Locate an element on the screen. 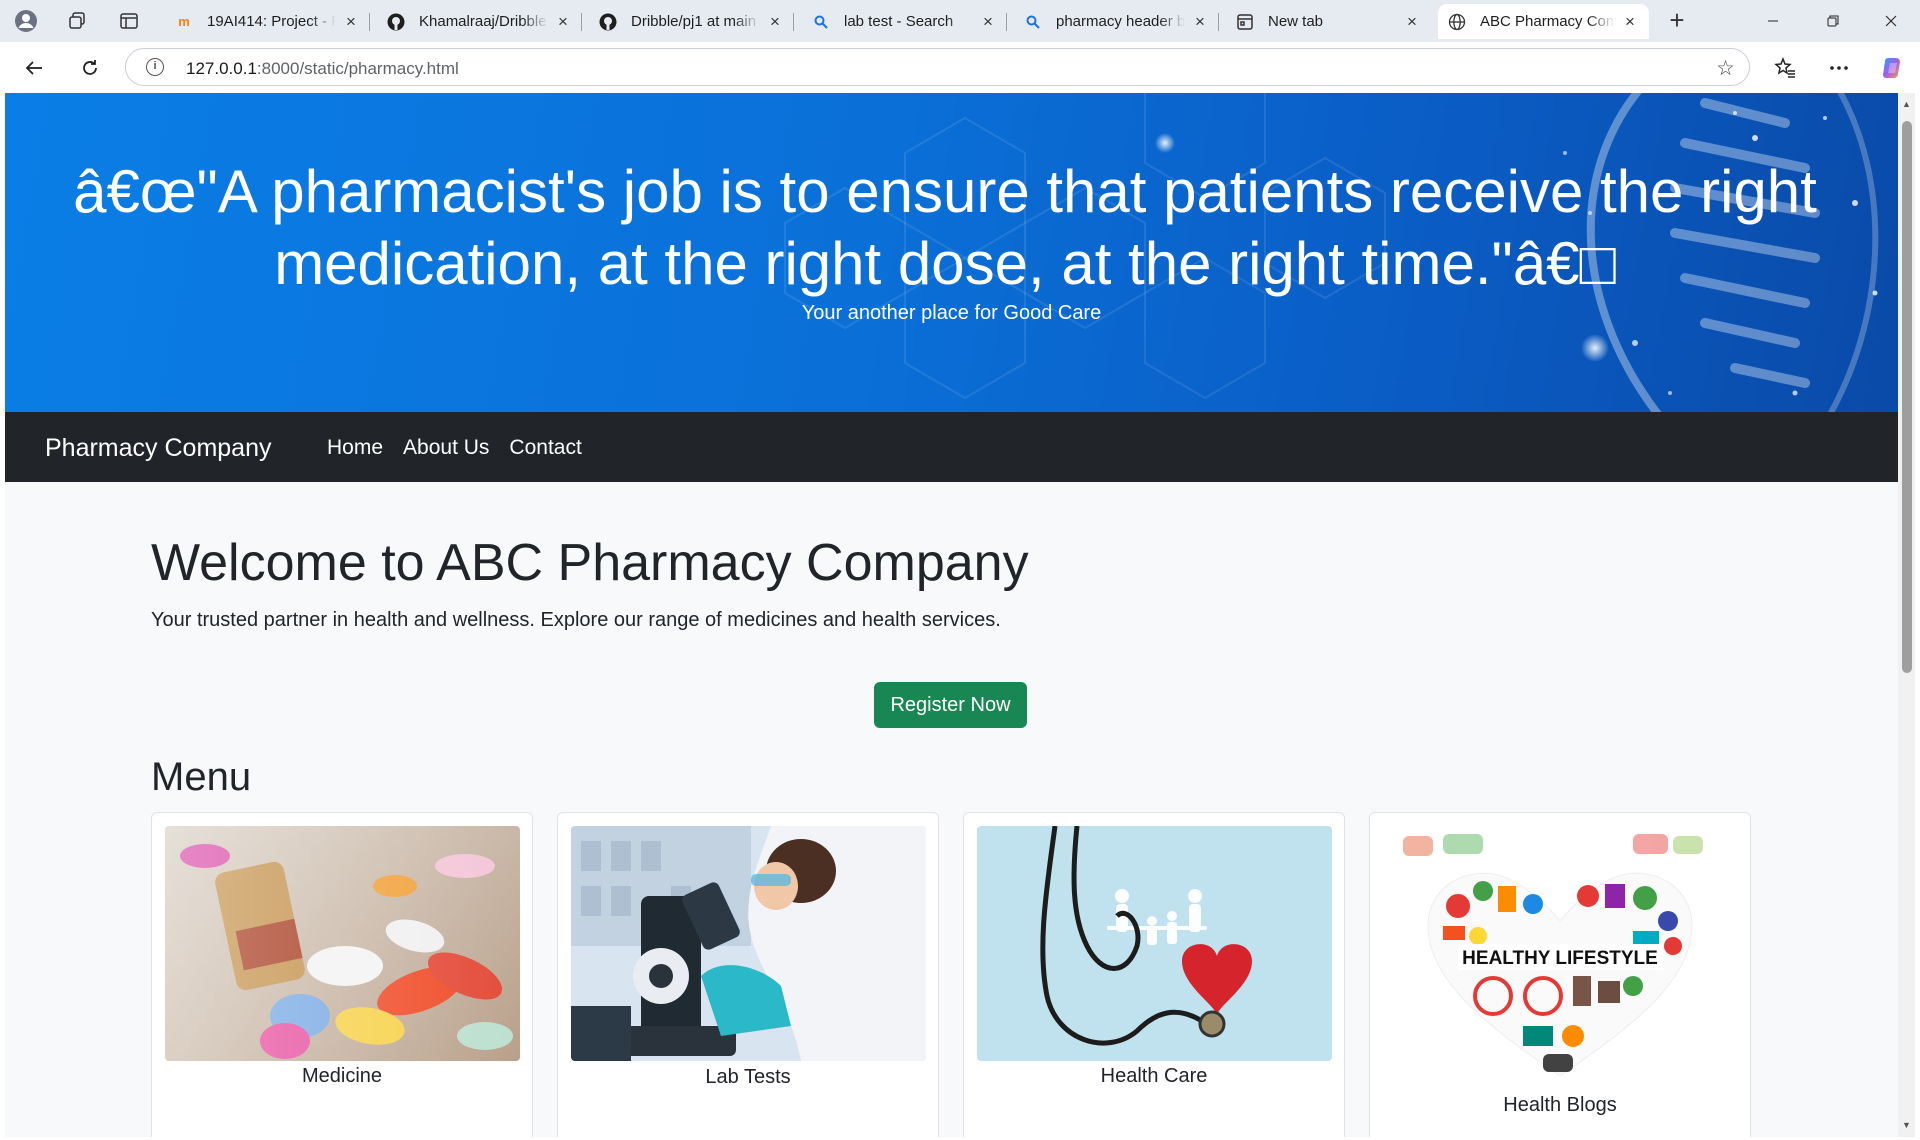  nav-link-contact: Contact is located at coordinates (545, 448).